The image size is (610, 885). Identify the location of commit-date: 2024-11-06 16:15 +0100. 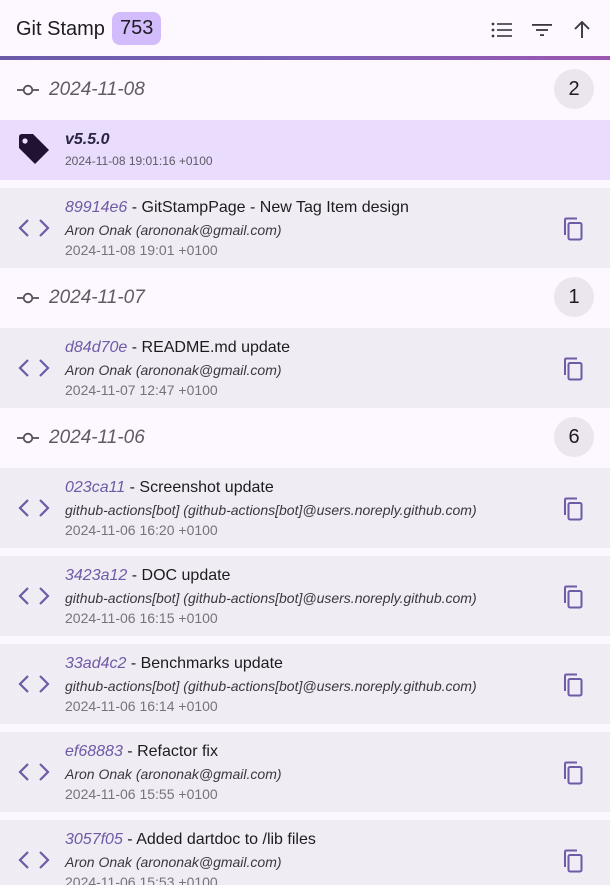
(141, 618).